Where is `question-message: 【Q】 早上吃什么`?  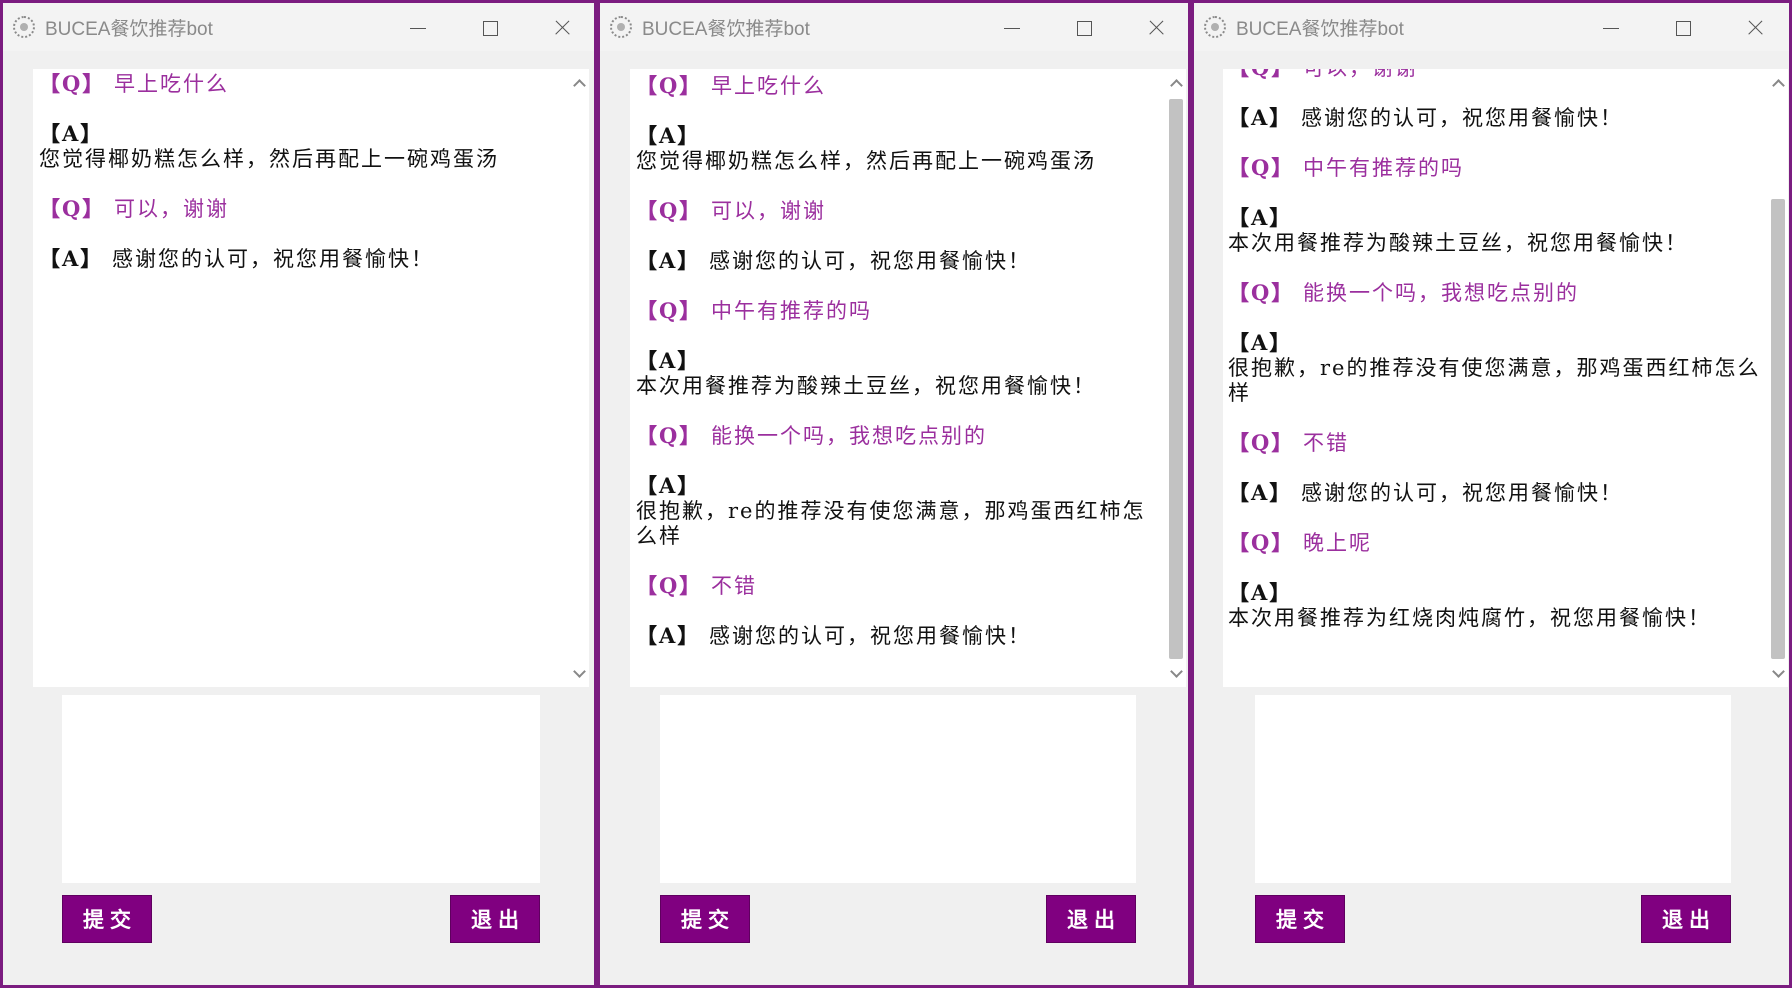 question-message: 【Q】 早上吃什么 is located at coordinates (302, 84).